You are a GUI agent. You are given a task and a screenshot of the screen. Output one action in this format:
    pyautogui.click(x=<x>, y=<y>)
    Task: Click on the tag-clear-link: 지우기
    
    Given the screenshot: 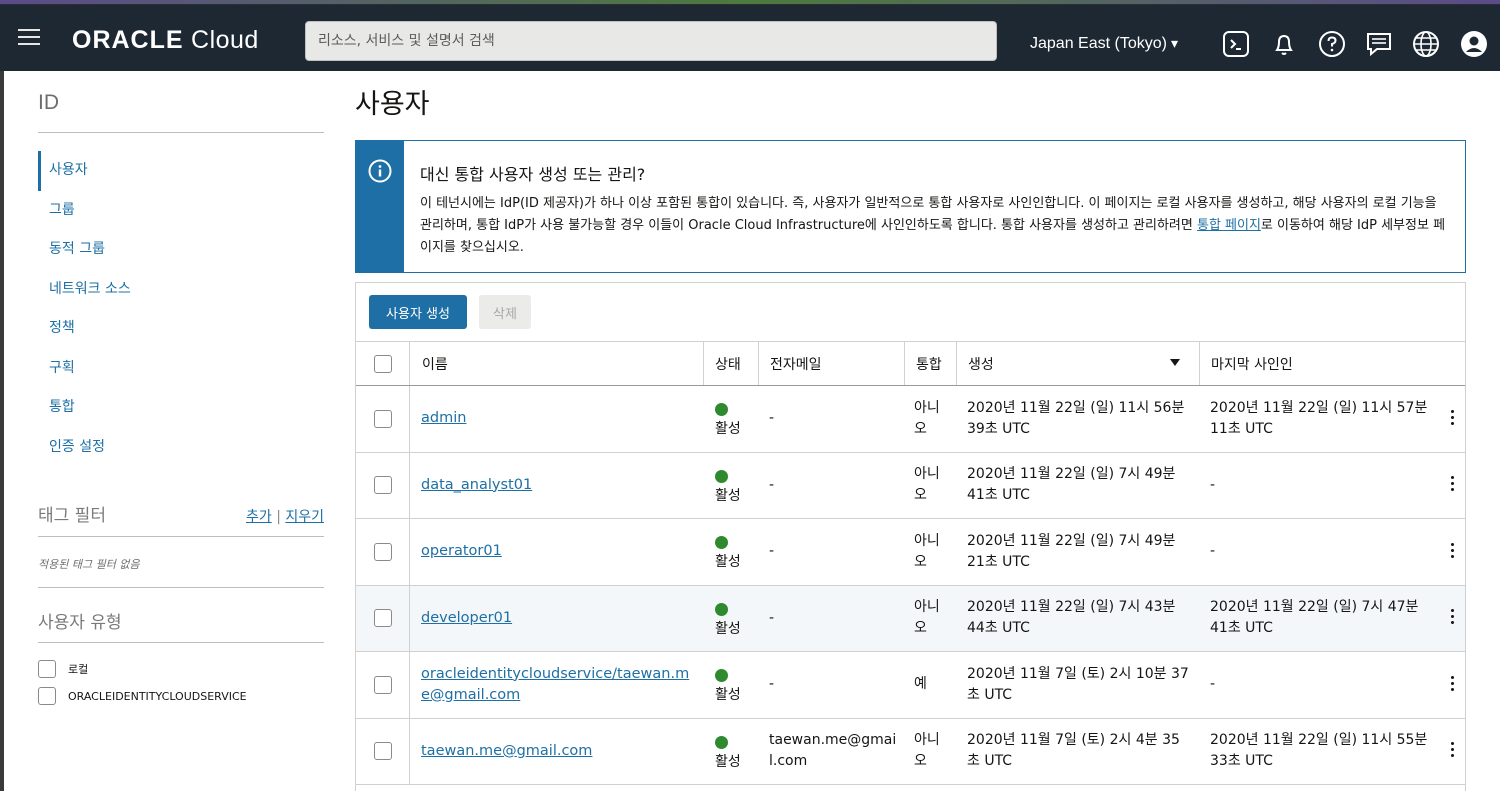 What is the action you would take?
    pyautogui.click(x=304, y=517)
    